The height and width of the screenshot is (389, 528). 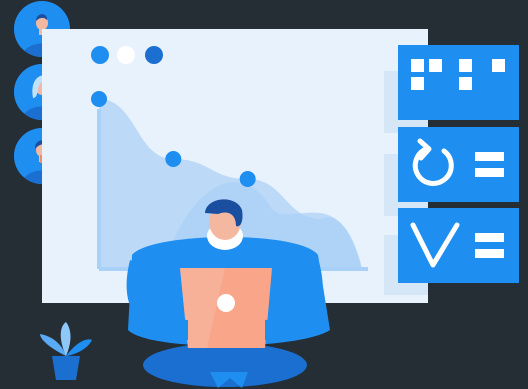 I want to click on laptop-logo-icon, so click(x=226, y=303).